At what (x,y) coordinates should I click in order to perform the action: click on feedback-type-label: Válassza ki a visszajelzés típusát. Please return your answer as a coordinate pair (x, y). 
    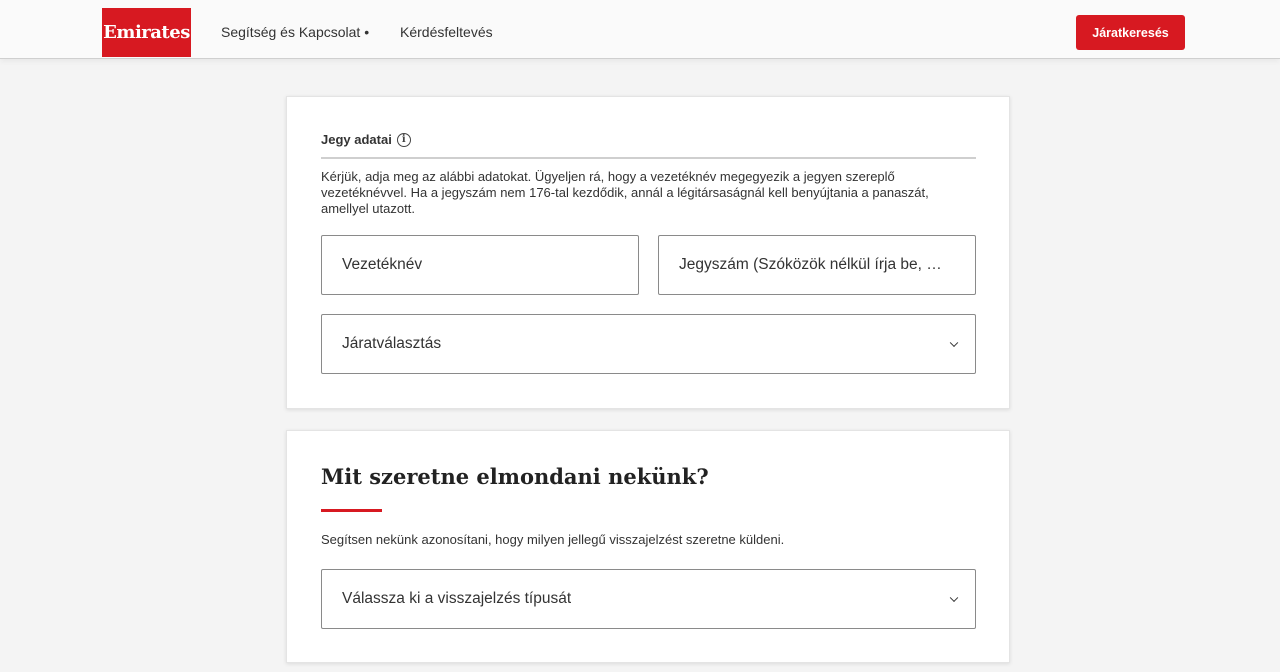
    Looking at the image, I should click on (457, 598).